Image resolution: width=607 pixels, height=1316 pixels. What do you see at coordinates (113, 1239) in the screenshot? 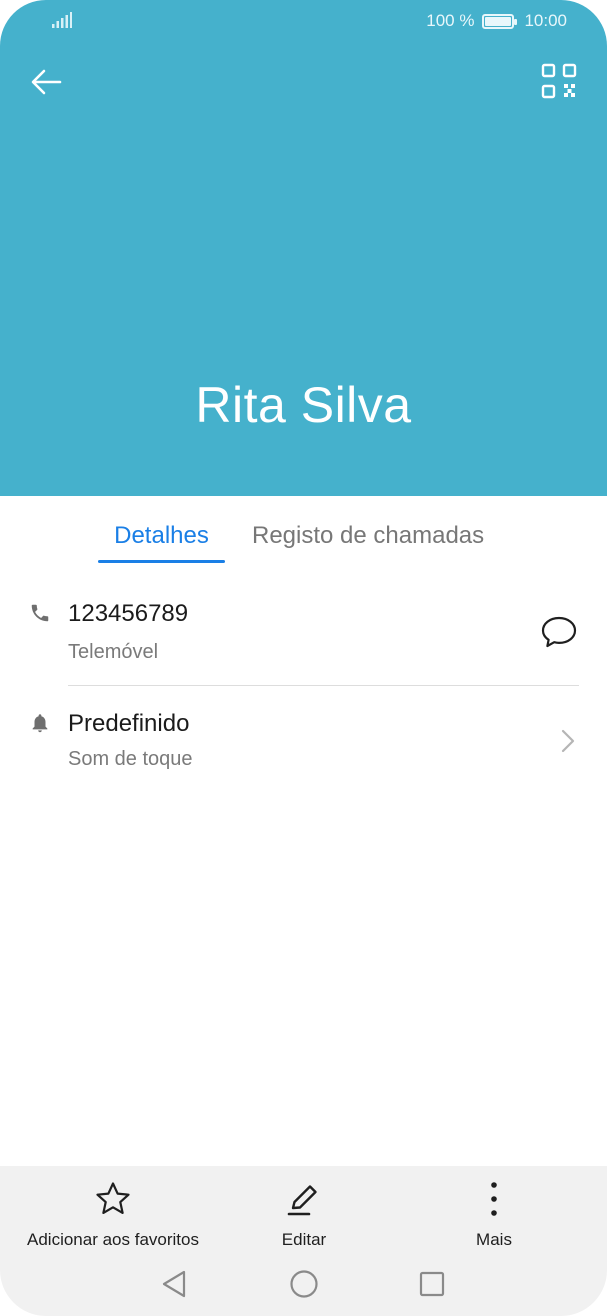
I see `add-to-favorites-label: Adicionar aos favoritos` at bounding box center [113, 1239].